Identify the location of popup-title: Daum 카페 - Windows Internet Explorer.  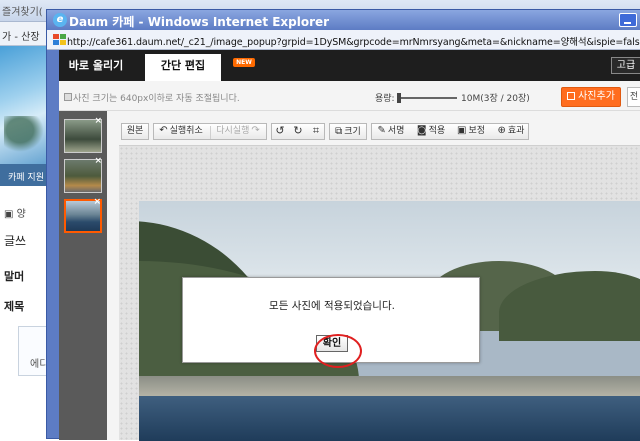
(199, 22).